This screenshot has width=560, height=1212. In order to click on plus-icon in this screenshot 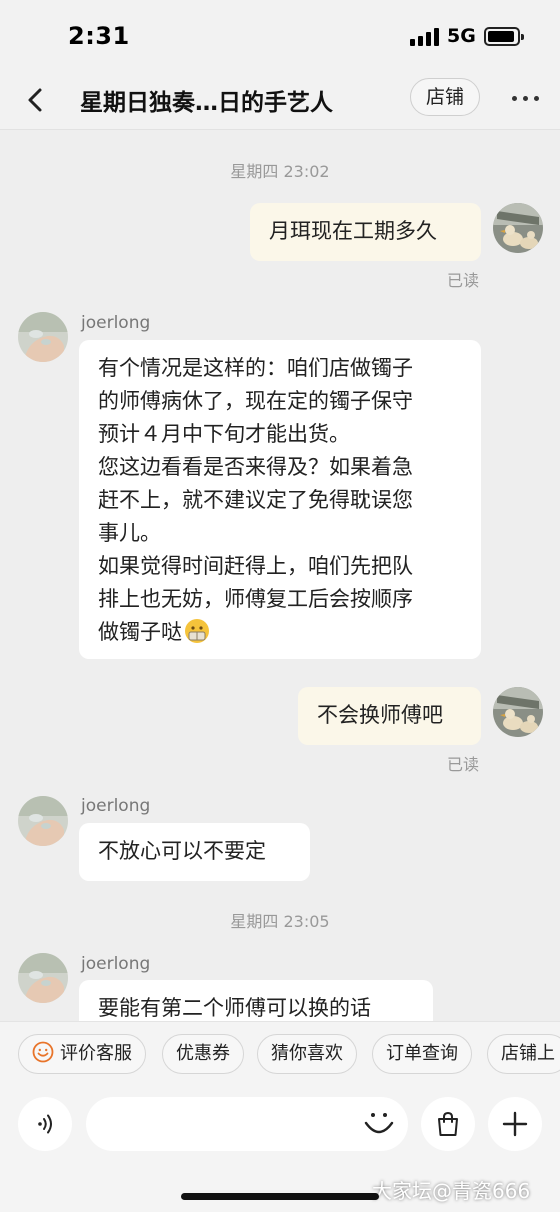, I will do `click(515, 1124)`.